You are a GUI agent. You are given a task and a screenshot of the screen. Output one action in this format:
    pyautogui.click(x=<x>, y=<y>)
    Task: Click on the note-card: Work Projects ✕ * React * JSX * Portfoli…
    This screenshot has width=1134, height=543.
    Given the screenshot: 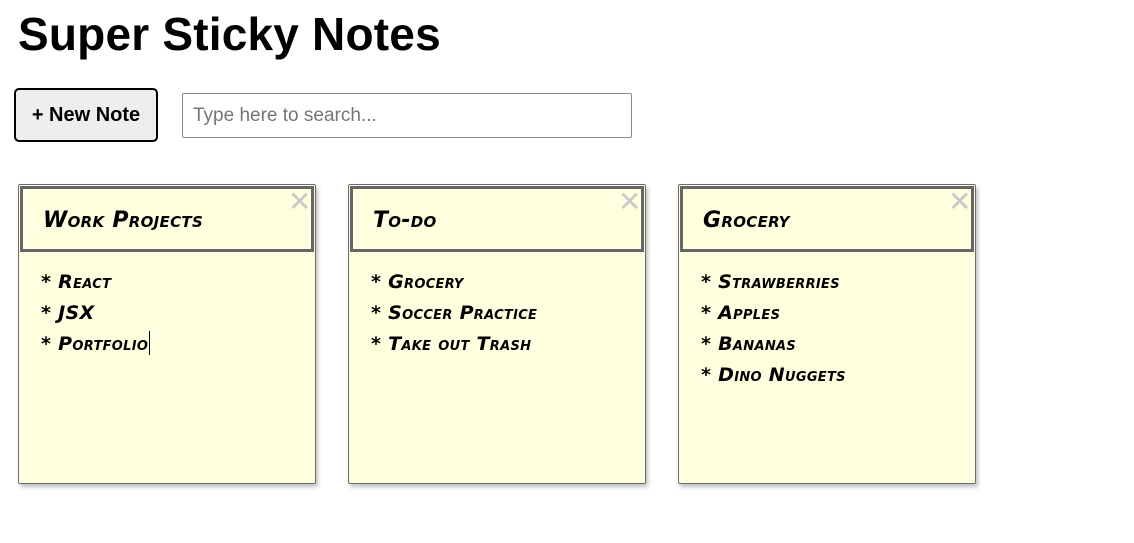 What is the action you would take?
    pyautogui.click(x=167, y=334)
    